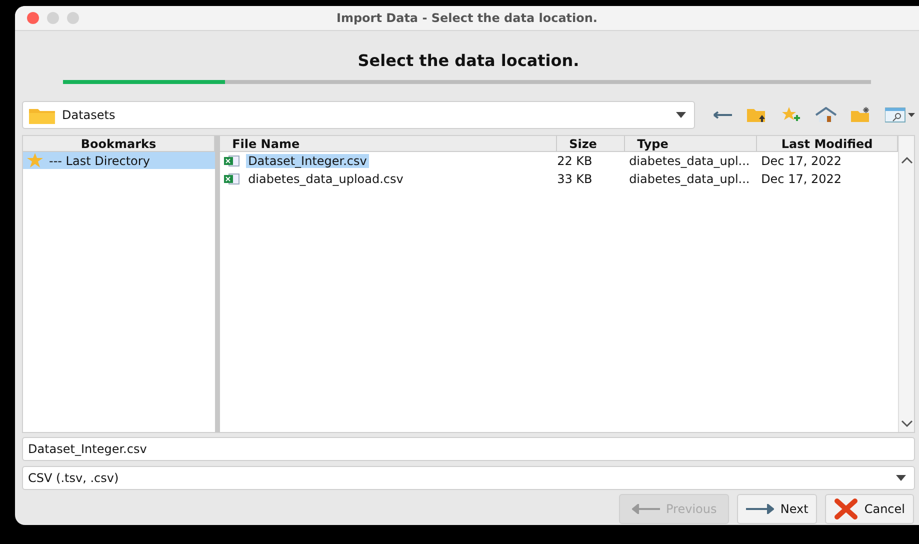 This screenshot has width=919, height=544. I want to click on cross-icon, so click(846, 509).